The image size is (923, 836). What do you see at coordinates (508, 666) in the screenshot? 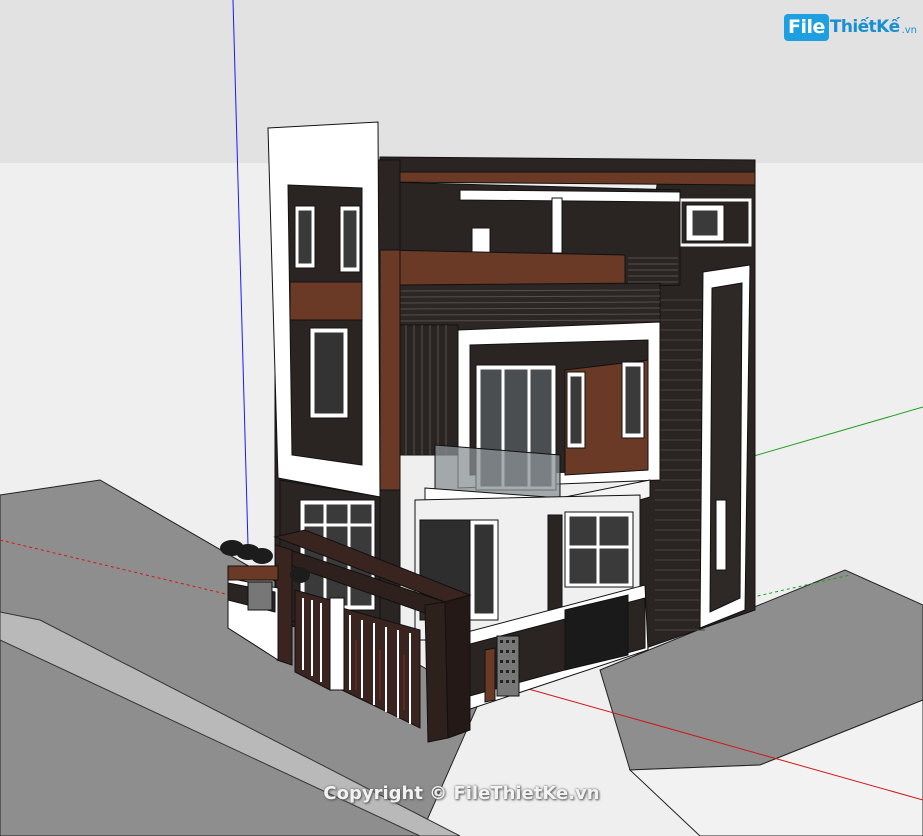
I see `fence-lattice` at bounding box center [508, 666].